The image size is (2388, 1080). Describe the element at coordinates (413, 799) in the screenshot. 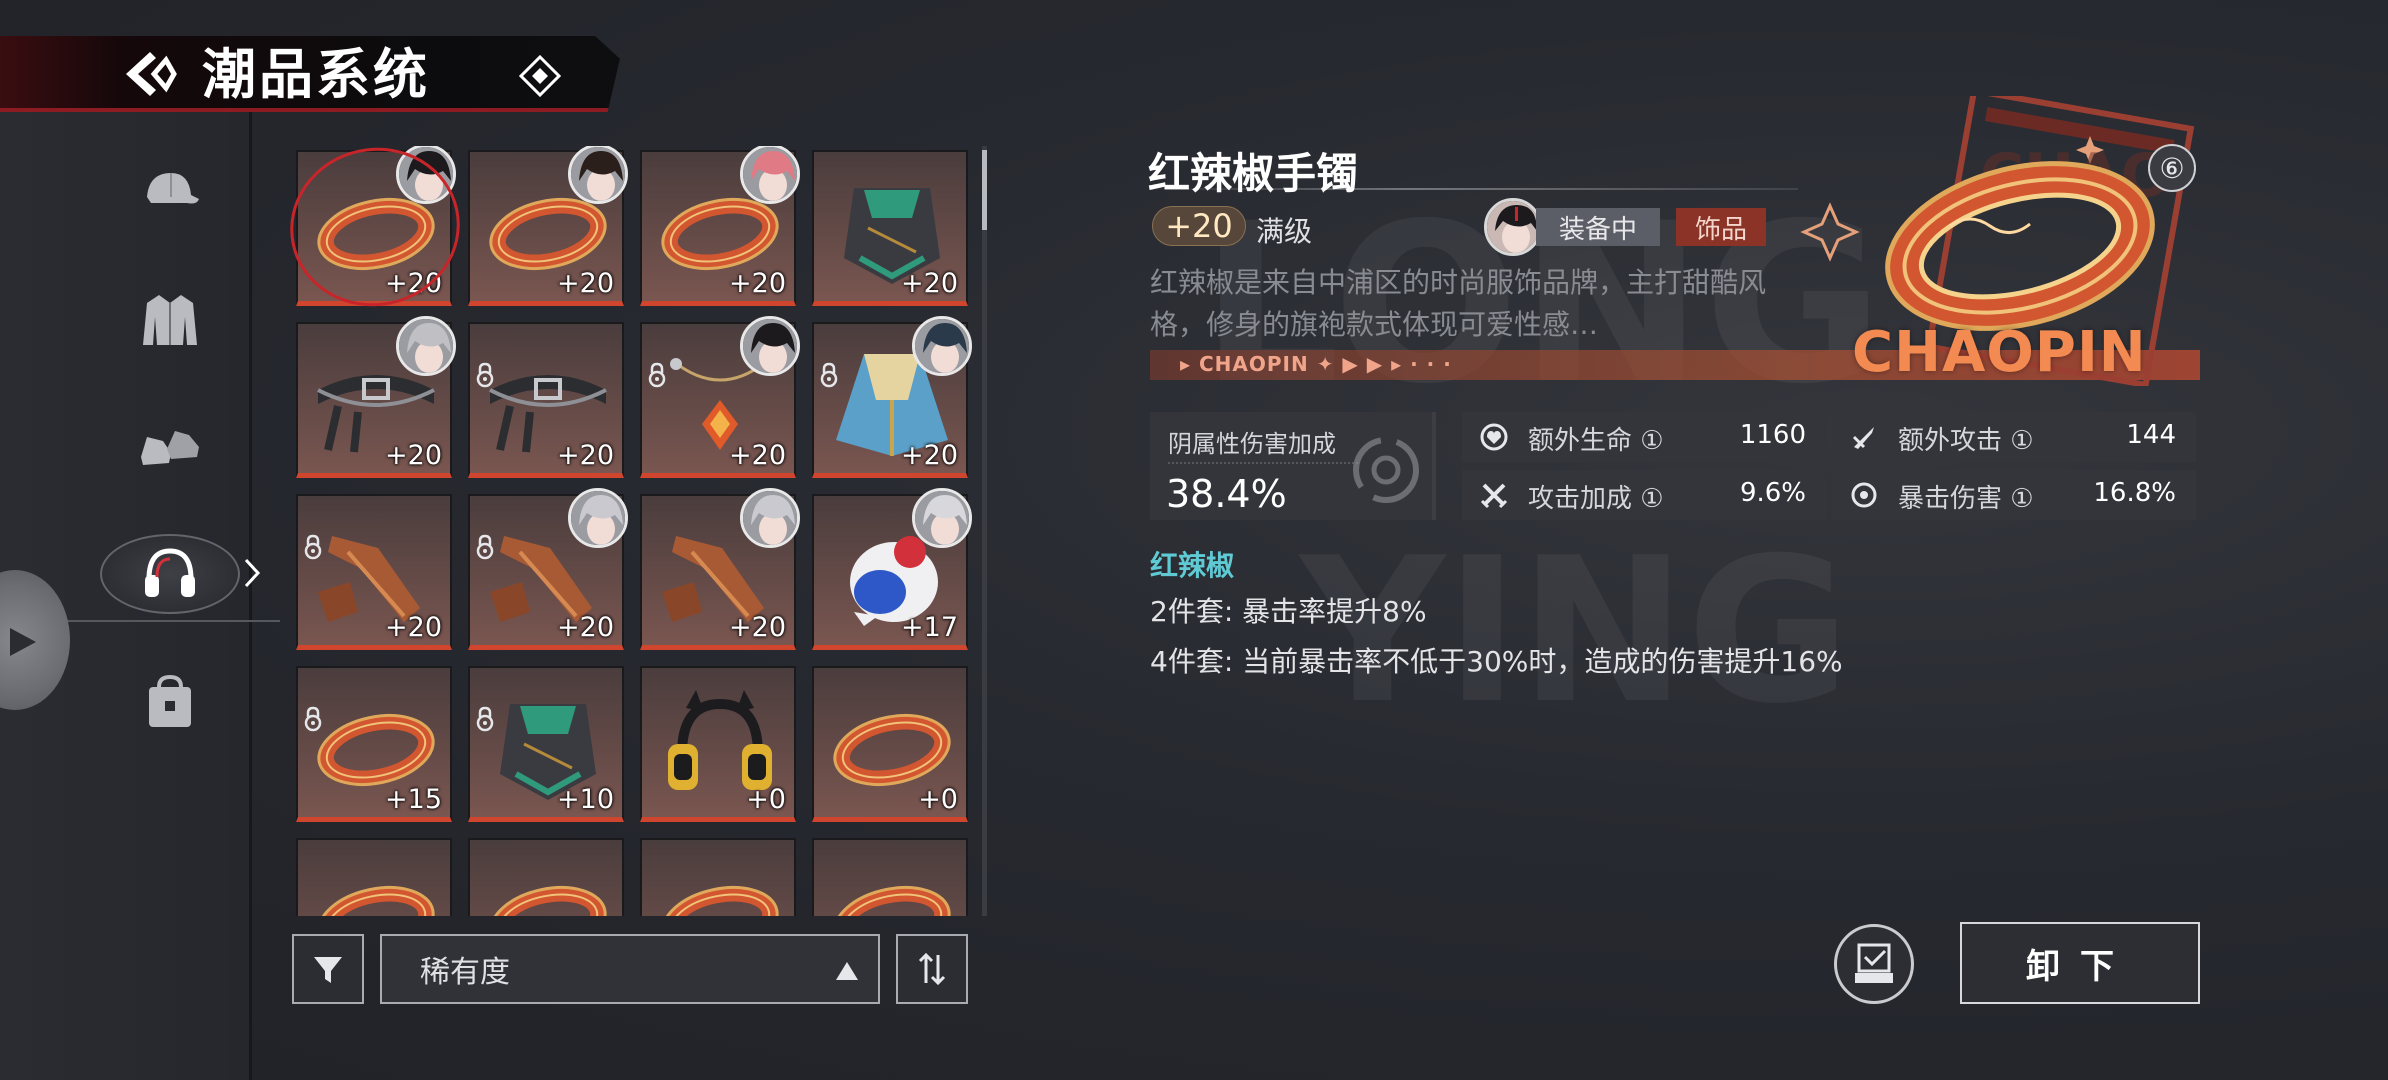

I see `item-level: +15` at that location.